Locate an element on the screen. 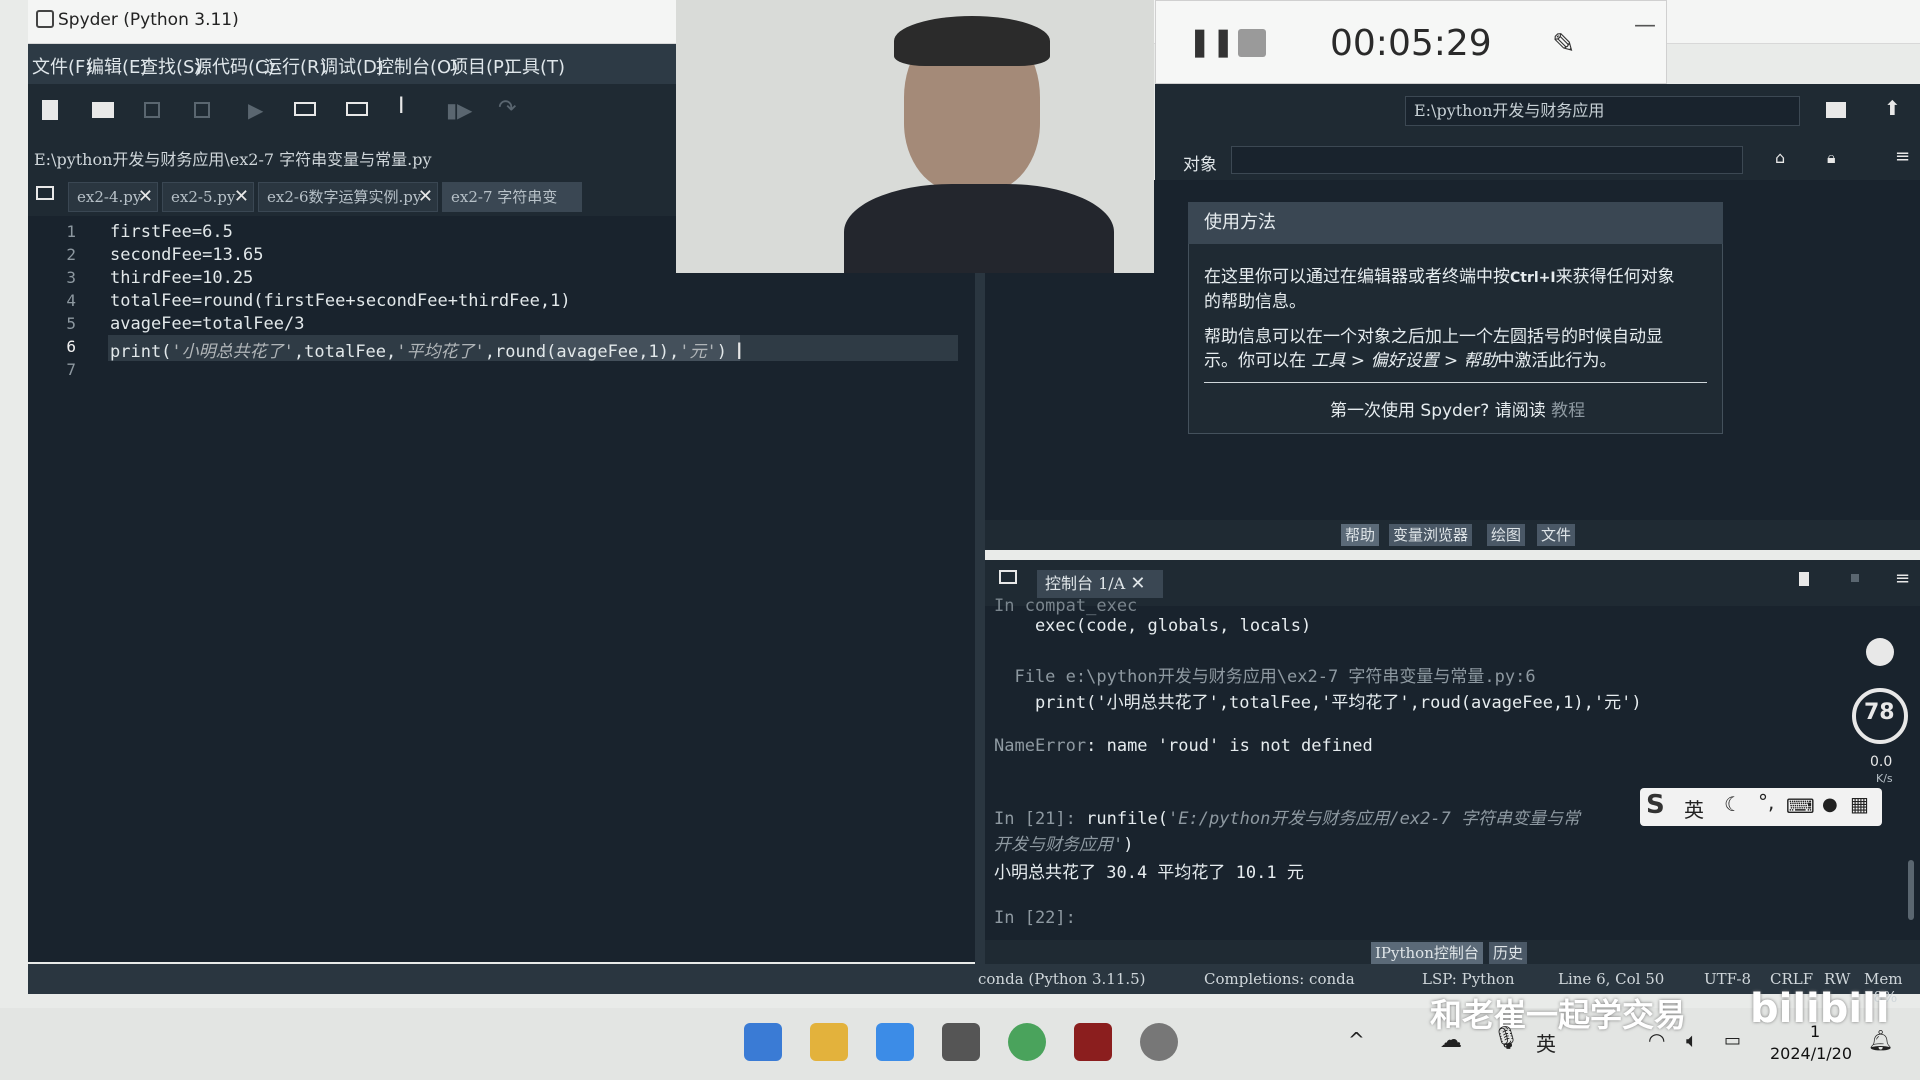 The height and width of the screenshot is (1080, 1920). editor-file-path: E:\python开发与财务应用\ex2-7 字符串变量与常量.py is located at coordinates (233, 159).